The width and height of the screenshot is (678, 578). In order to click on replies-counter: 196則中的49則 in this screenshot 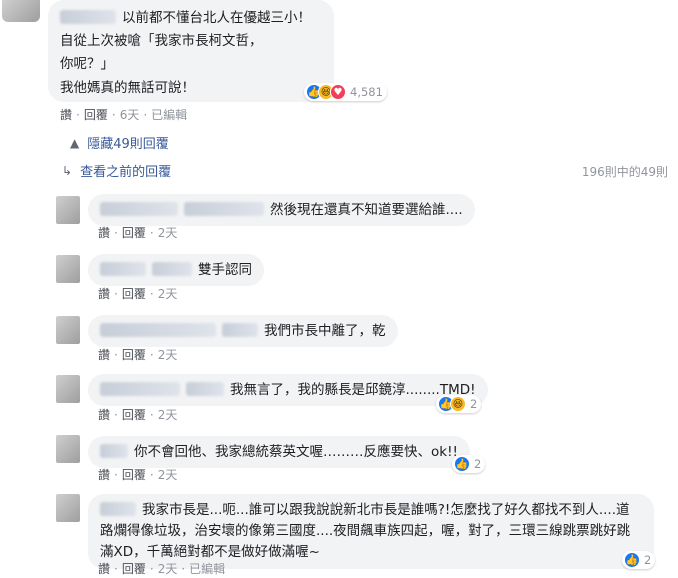, I will do `click(624, 172)`.